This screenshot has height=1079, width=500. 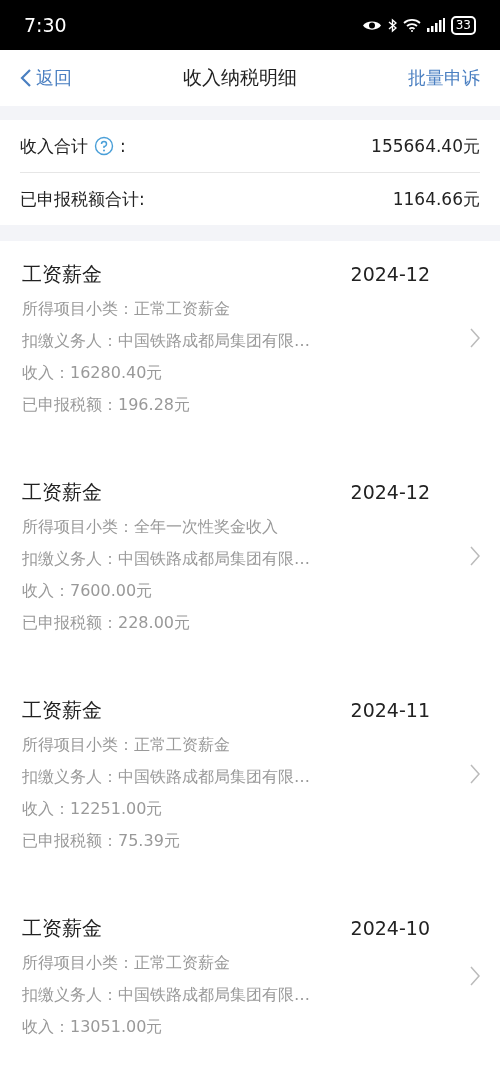 What do you see at coordinates (390, 928) in the screenshot?
I see `record-date: 2024-10` at bounding box center [390, 928].